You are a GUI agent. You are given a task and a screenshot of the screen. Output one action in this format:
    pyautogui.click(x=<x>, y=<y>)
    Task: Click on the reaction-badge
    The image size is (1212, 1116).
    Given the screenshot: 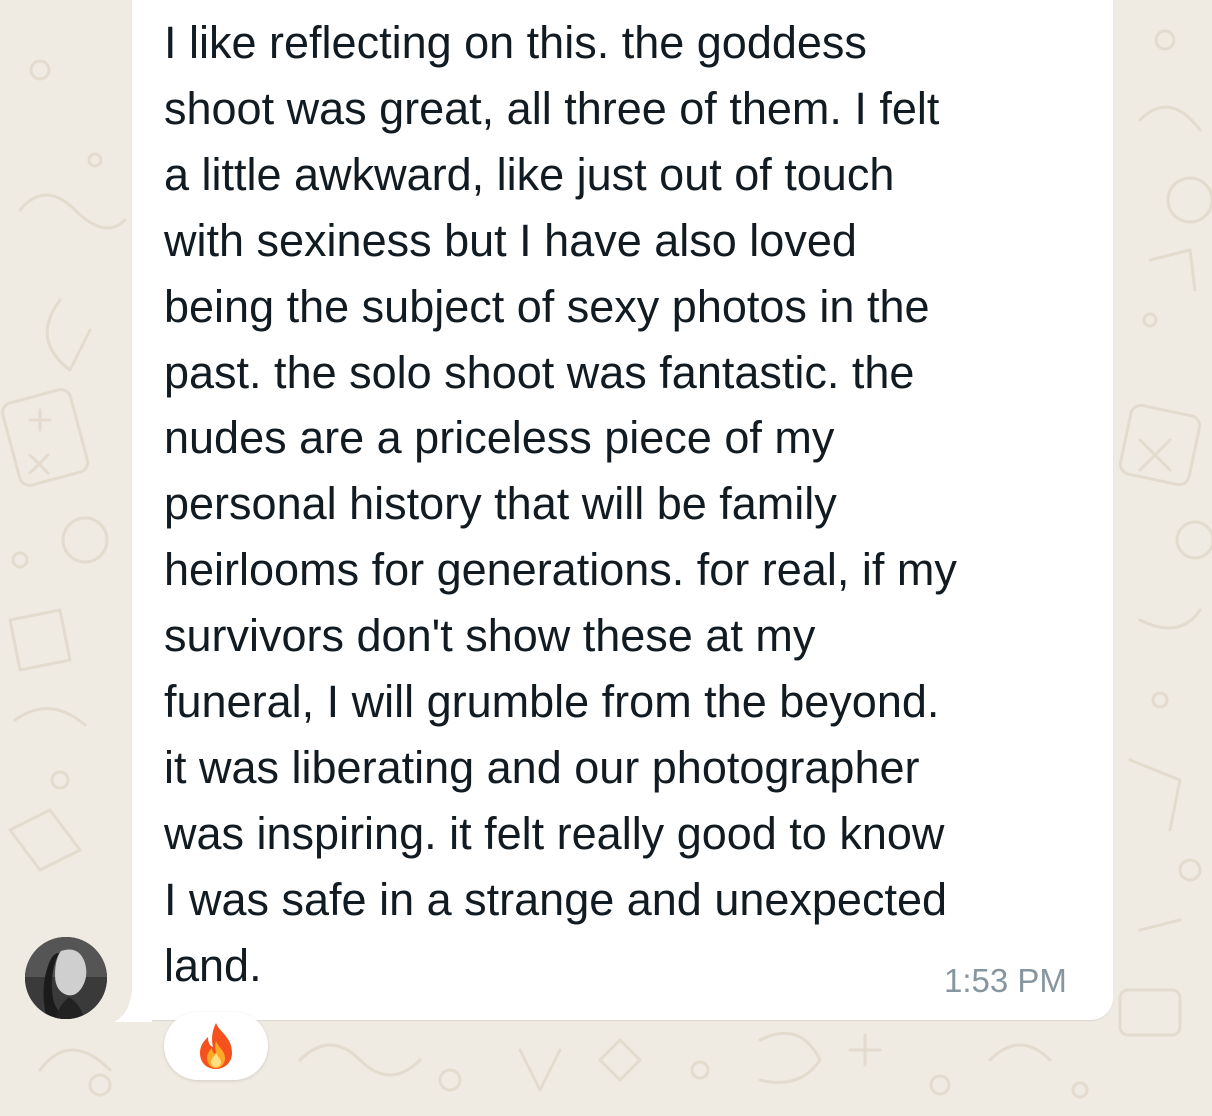 What is the action you would take?
    pyautogui.click(x=216, y=1046)
    